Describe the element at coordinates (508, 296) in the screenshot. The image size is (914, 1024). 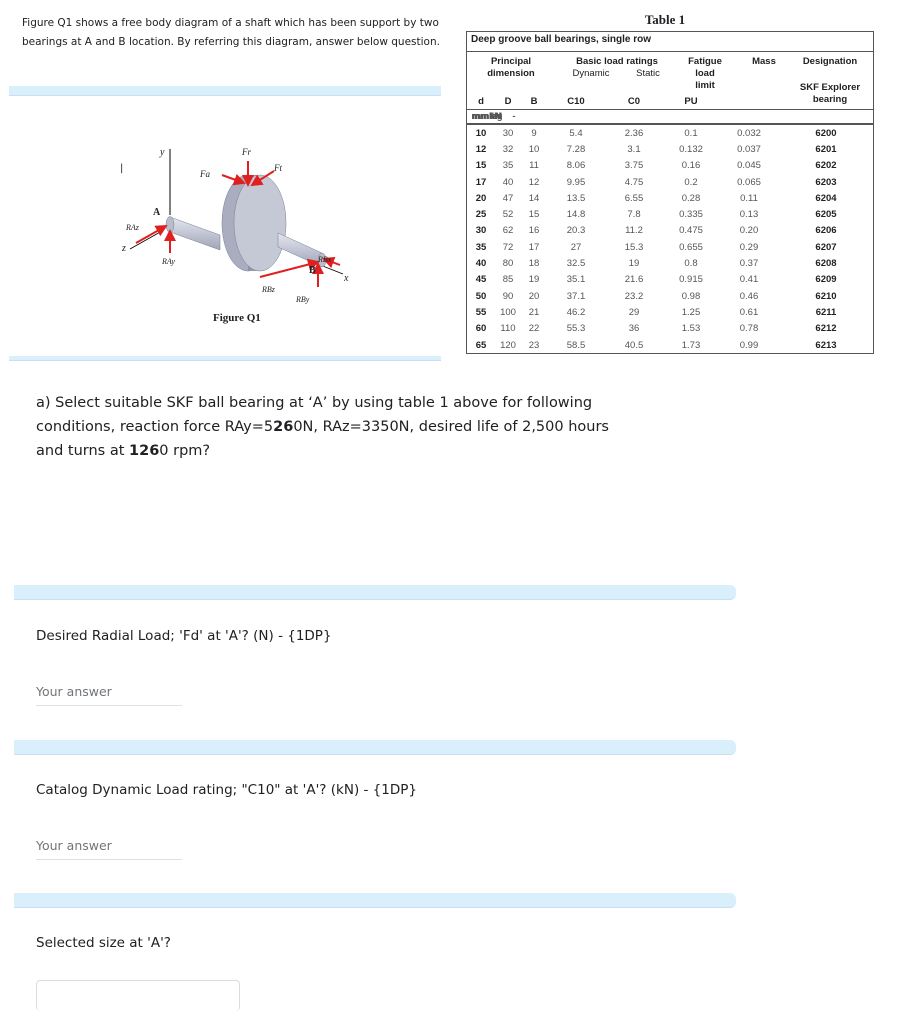
I see `table-cell: 90` at that location.